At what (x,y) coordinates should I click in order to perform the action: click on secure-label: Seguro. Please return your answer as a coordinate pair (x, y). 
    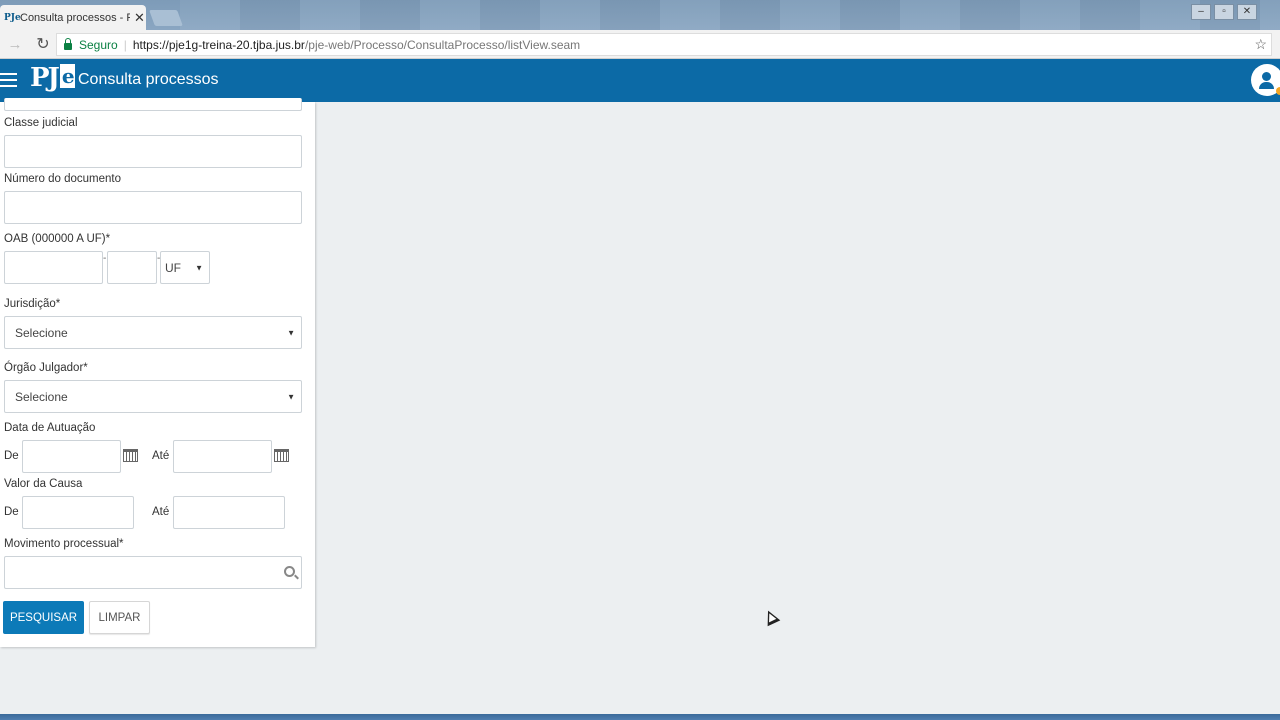
    Looking at the image, I should click on (98, 44).